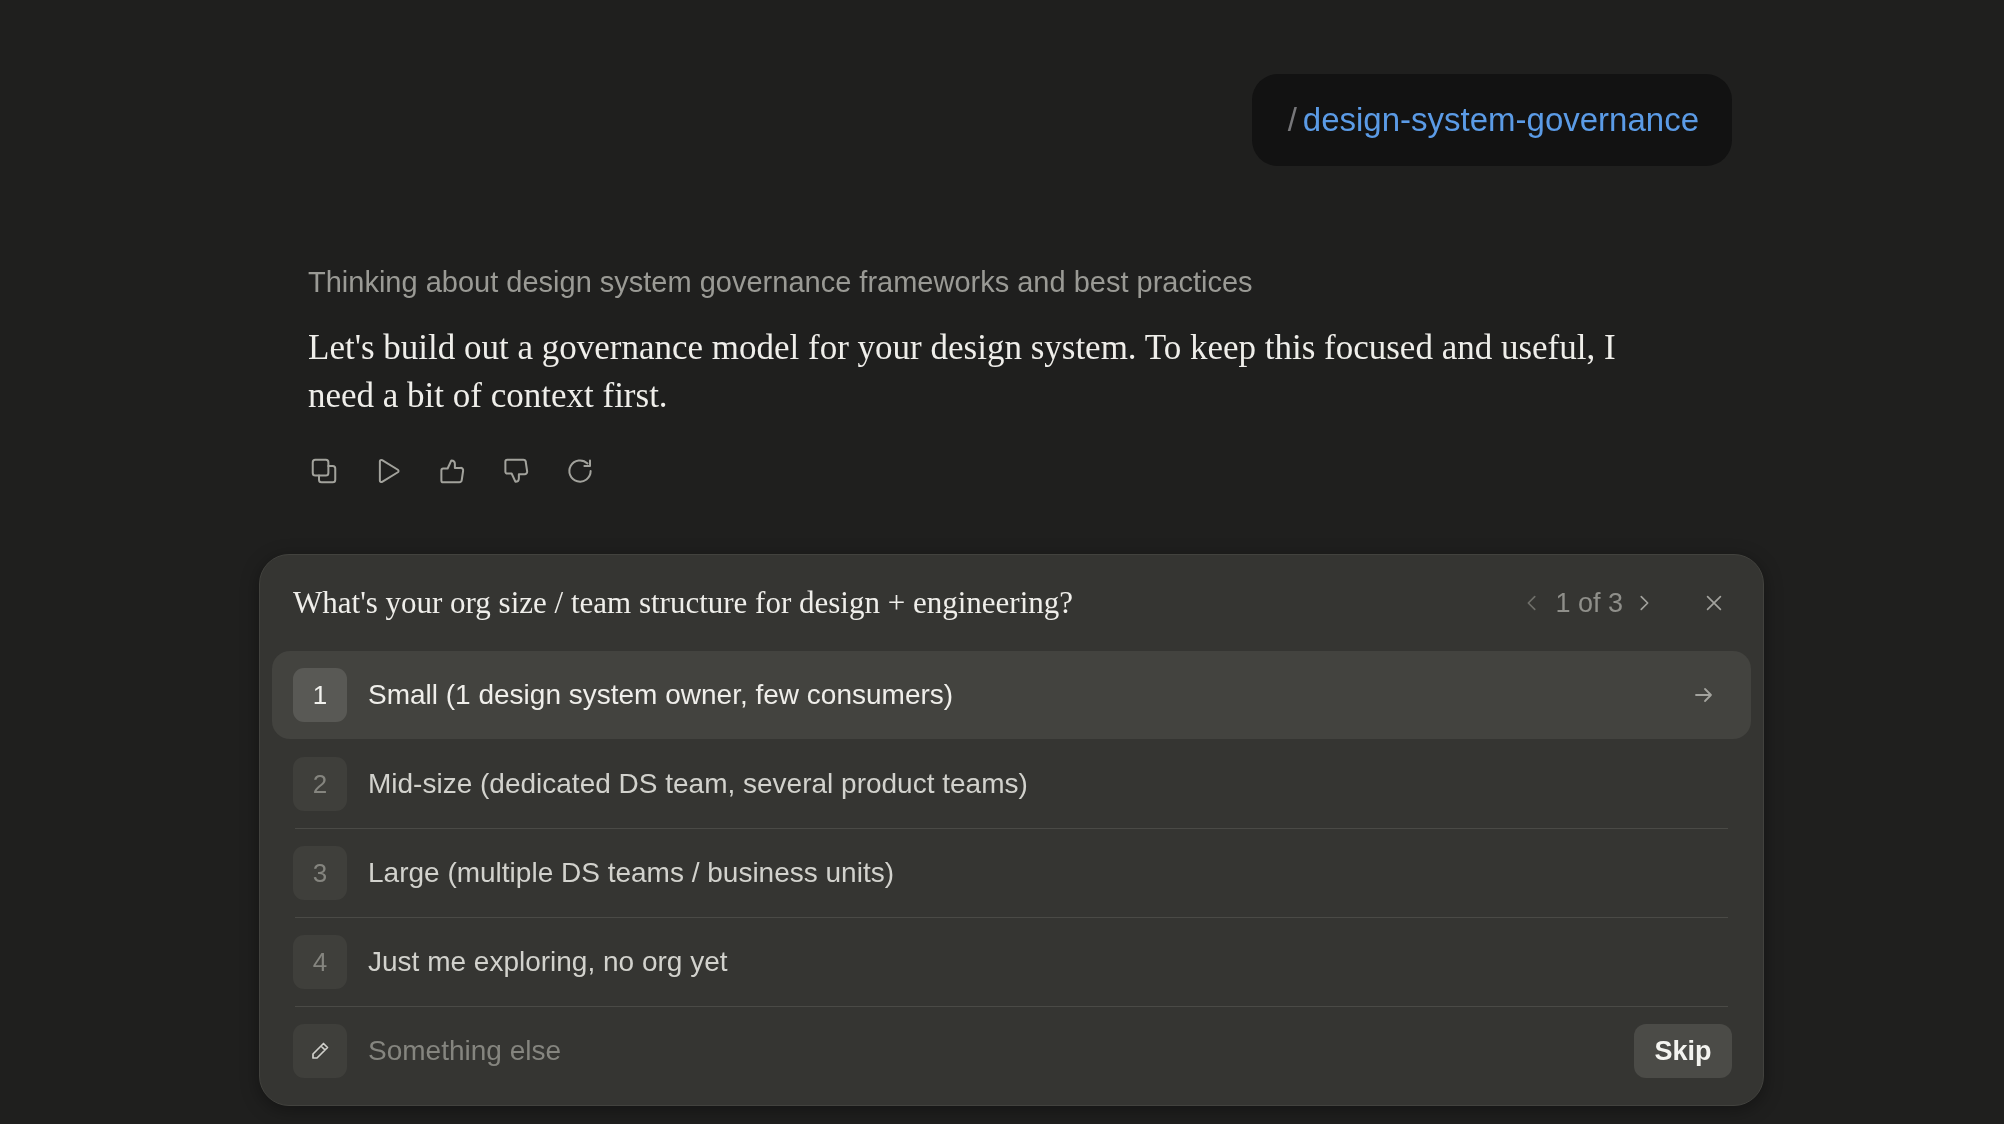  What do you see at coordinates (1500, 120) in the screenshot?
I see `command-text: design-system-governance` at bounding box center [1500, 120].